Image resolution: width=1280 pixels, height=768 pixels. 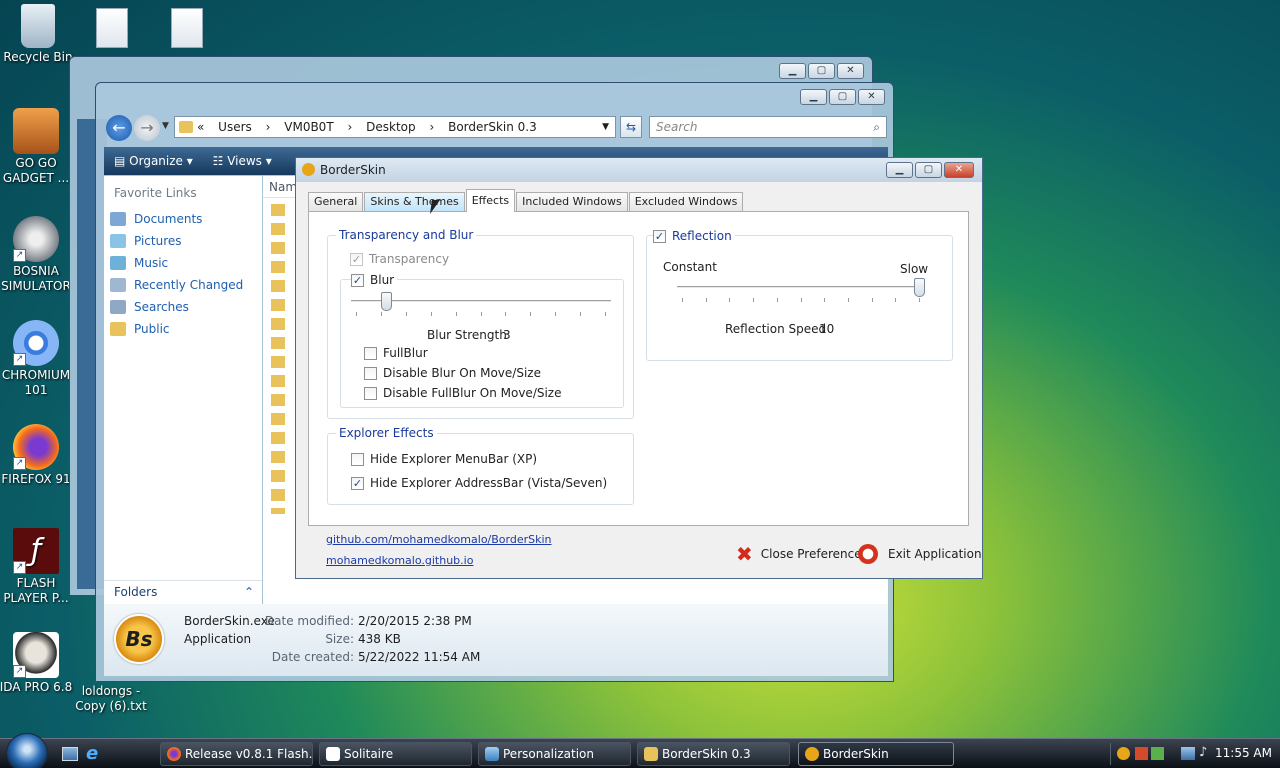 What do you see at coordinates (153, 161) in the screenshot?
I see `organize-menu: ▤ Organize ▾` at bounding box center [153, 161].